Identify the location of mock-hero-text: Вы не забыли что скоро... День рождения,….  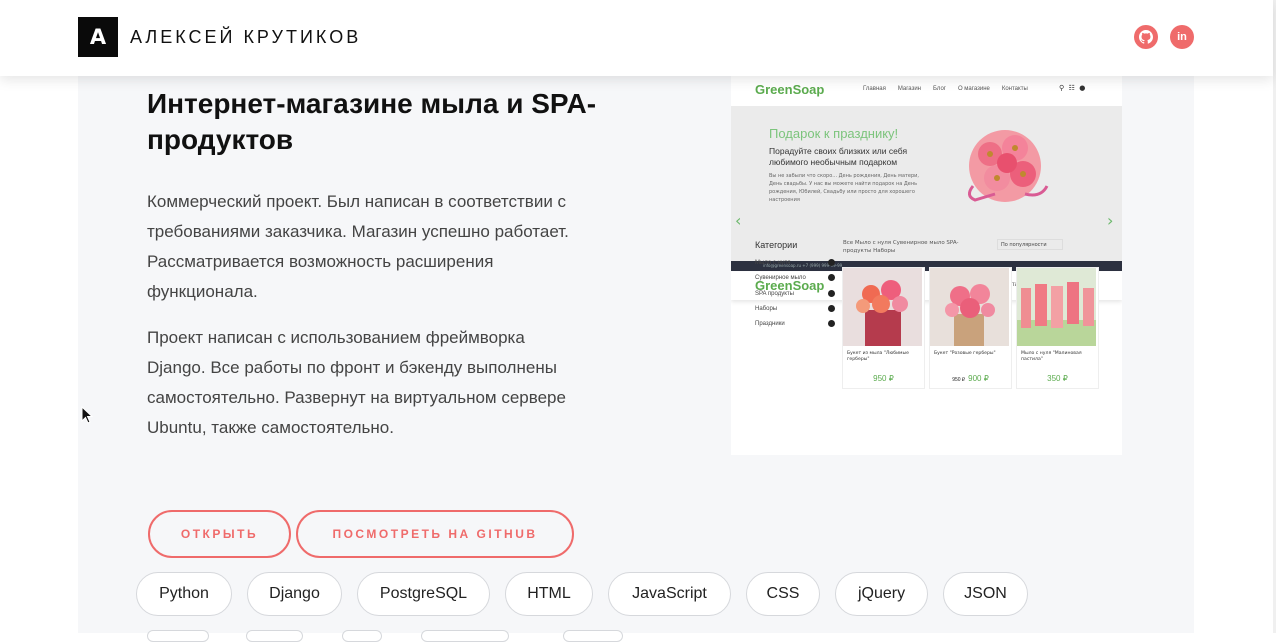
(844, 188).